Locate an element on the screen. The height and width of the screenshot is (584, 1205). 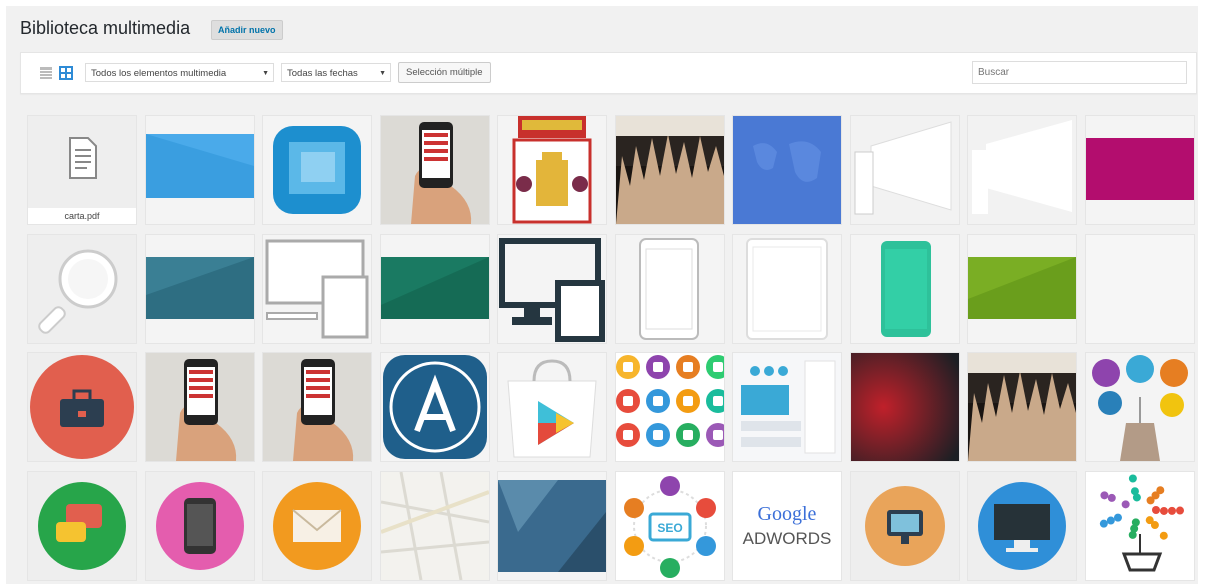
media-type-filter: Todos los elementos multimedia ▼ is located at coordinates (179, 72).